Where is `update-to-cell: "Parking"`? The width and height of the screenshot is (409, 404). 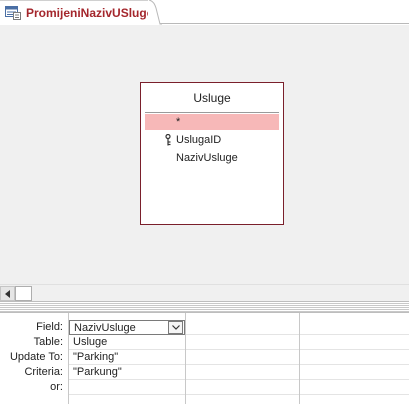
update-to-cell: "Parking" is located at coordinates (127, 357).